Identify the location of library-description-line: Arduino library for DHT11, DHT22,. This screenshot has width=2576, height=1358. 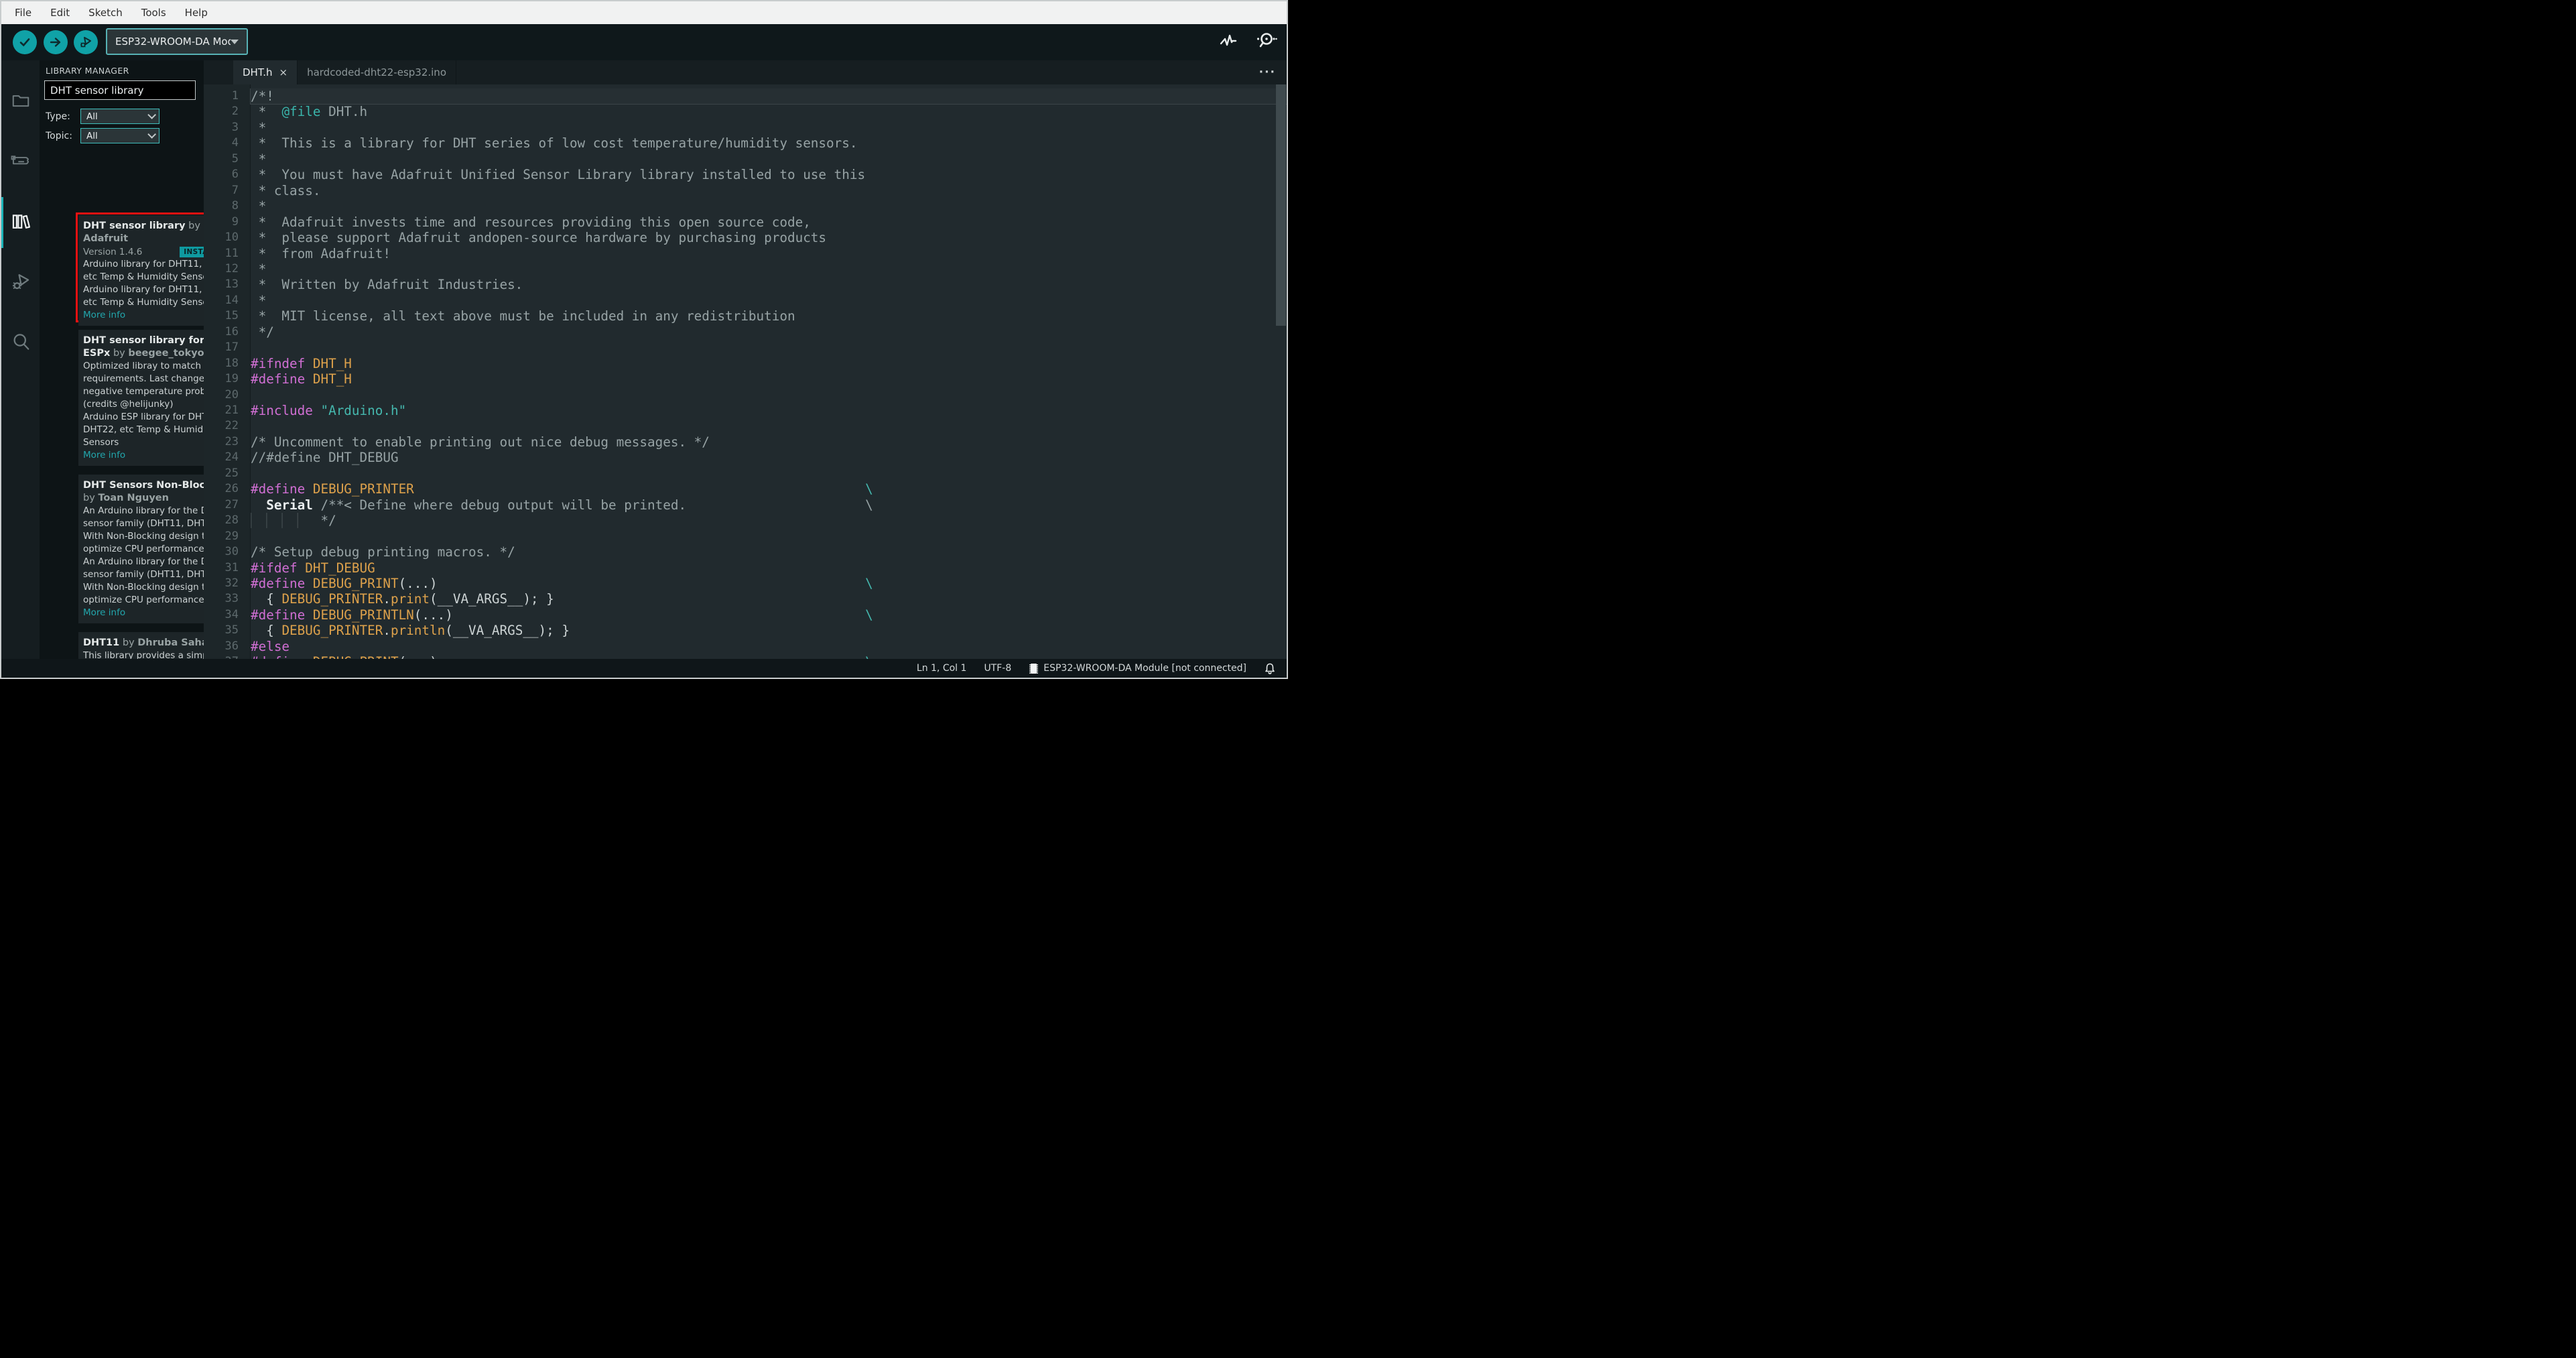
(143, 264).